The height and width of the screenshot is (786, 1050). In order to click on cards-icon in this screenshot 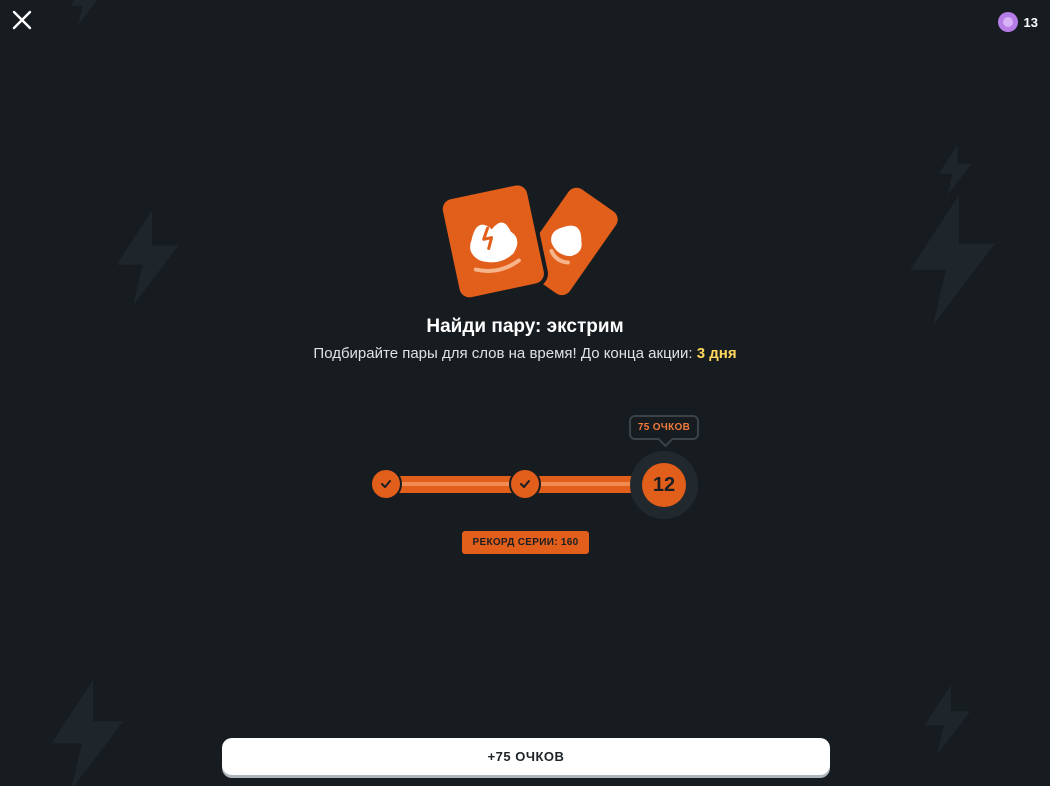, I will do `click(529, 241)`.